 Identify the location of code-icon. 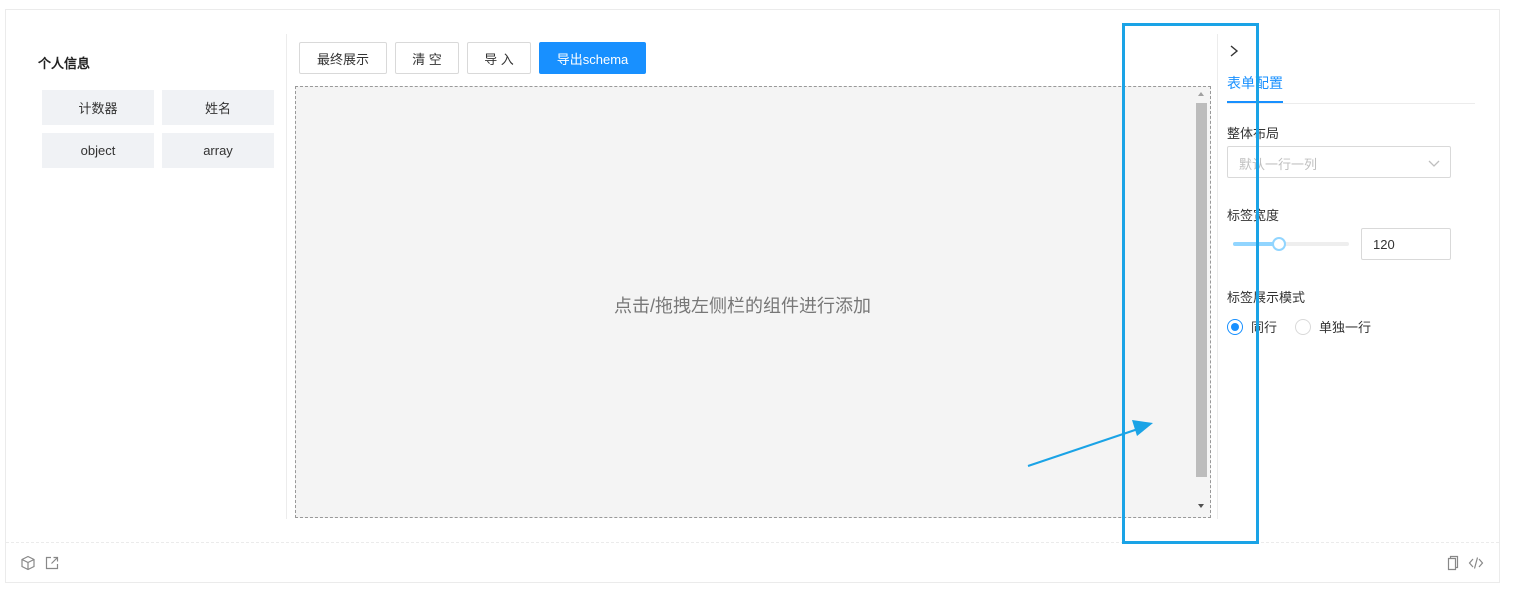
(1476, 563).